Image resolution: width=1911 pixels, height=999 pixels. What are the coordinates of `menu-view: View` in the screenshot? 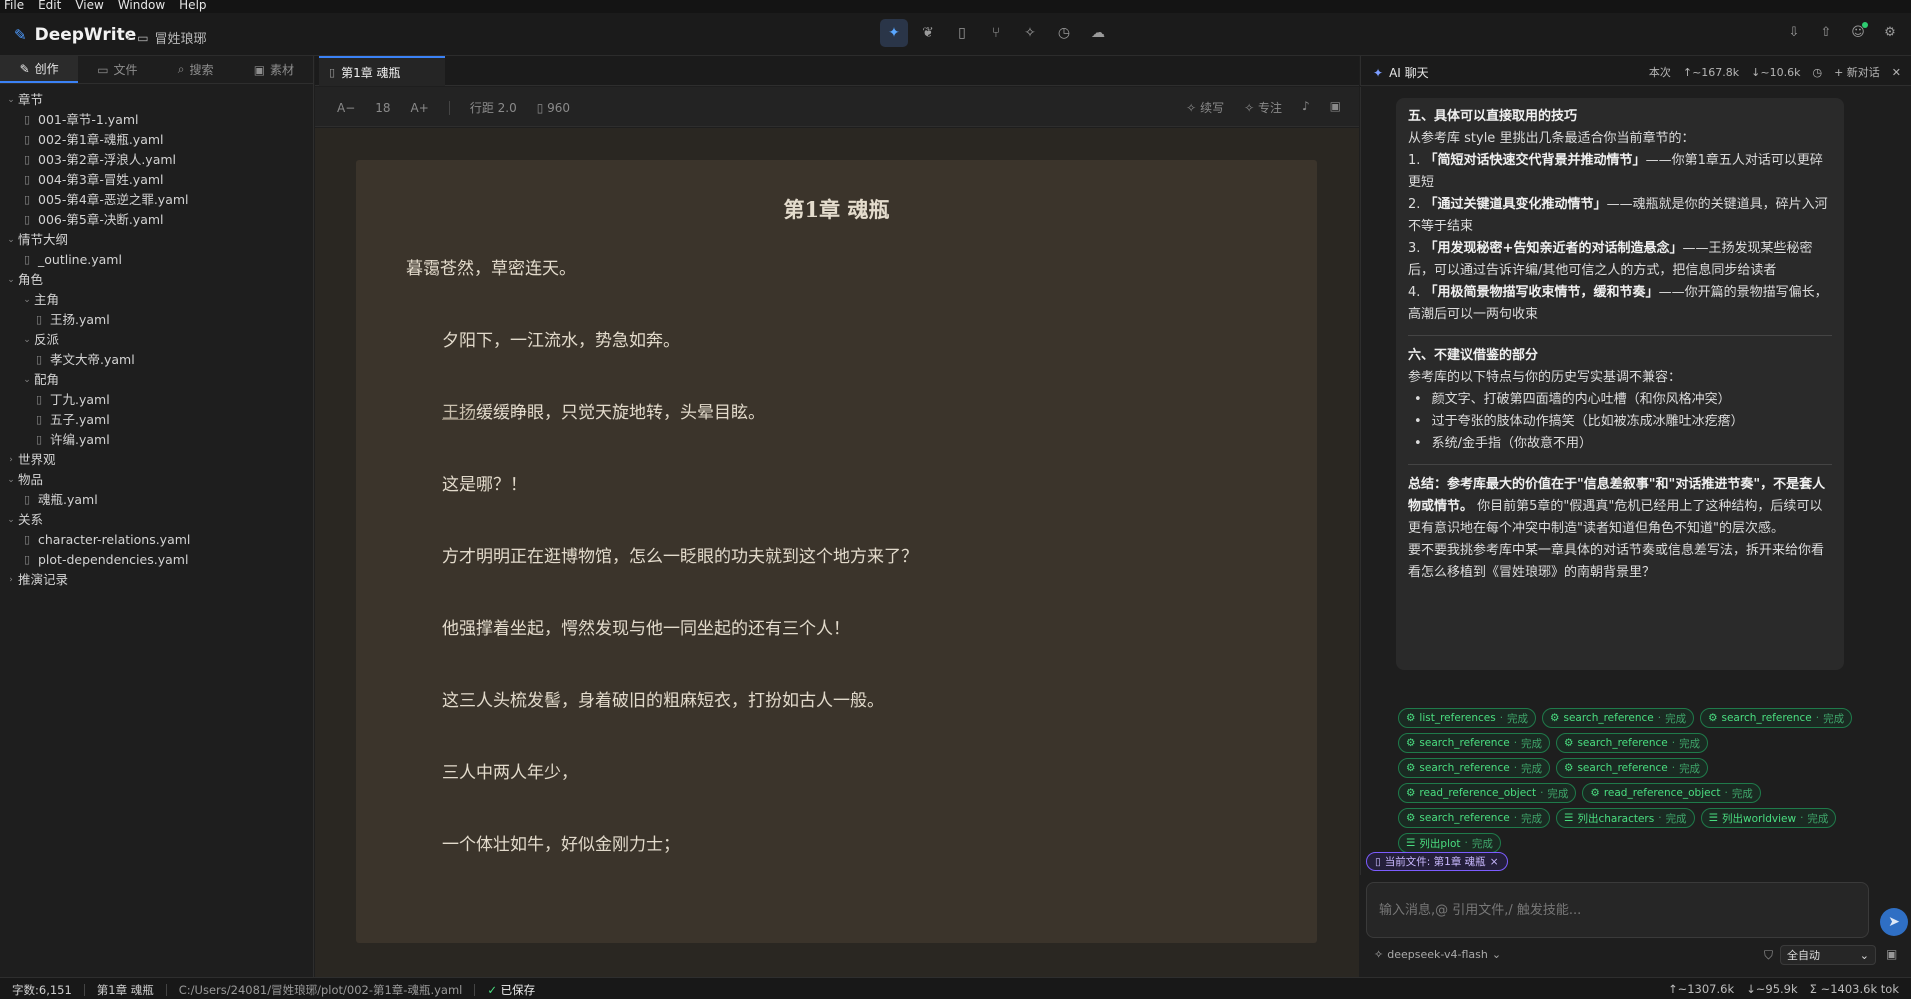 It's located at (89, 6).